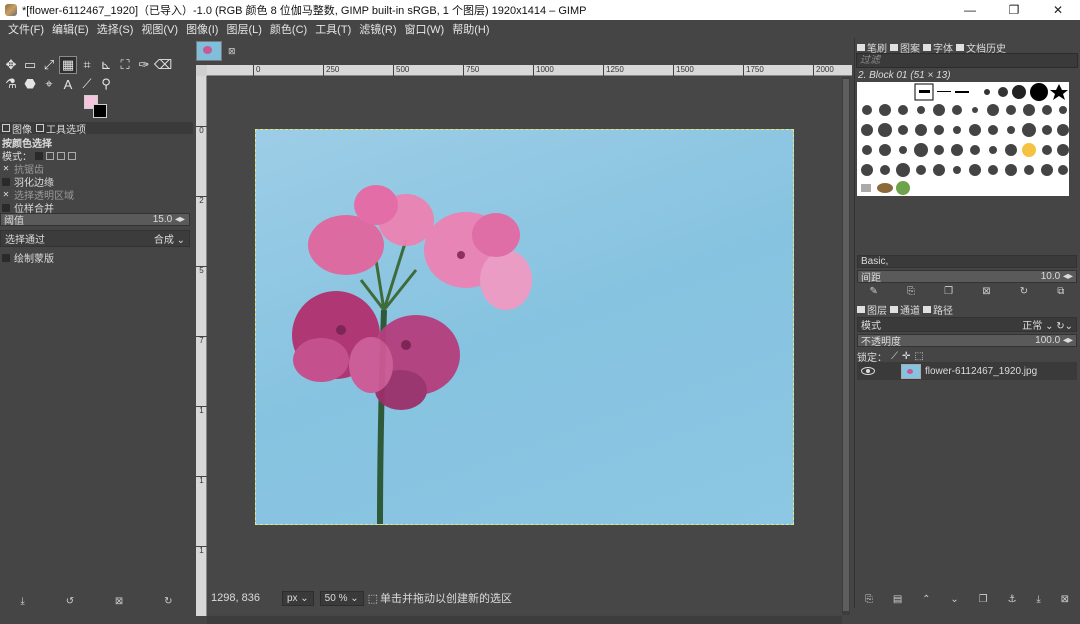 The height and width of the screenshot is (624, 1080). I want to click on menu-view: 视图(V), so click(159, 29).